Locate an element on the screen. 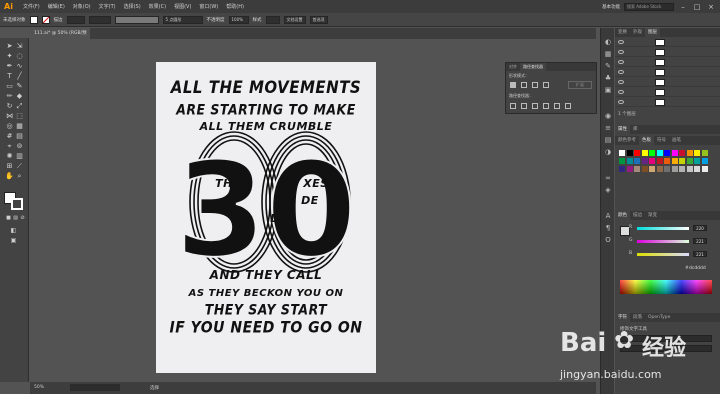 The image size is (720, 394). gradient-tool-icon: ▤ is located at coordinates (19, 136).